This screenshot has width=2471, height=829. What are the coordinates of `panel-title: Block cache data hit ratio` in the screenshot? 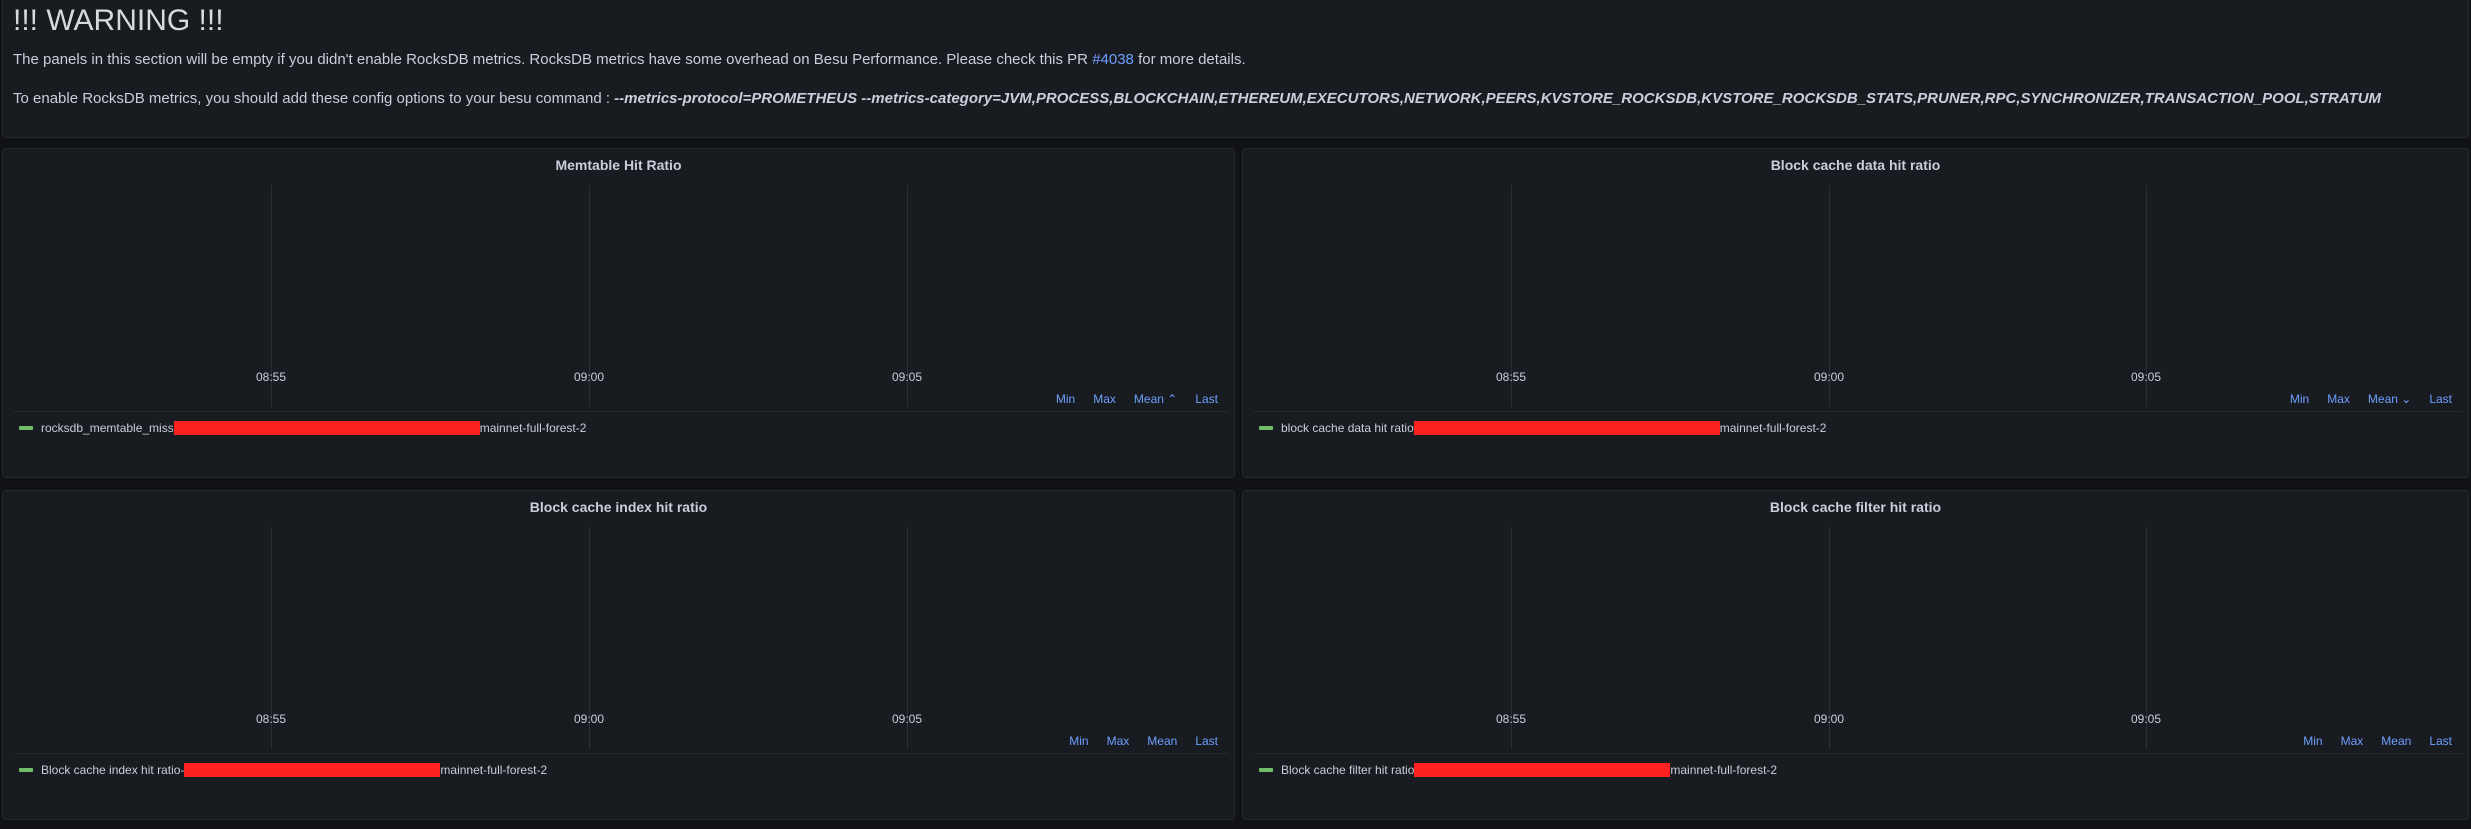 It's located at (1855, 165).